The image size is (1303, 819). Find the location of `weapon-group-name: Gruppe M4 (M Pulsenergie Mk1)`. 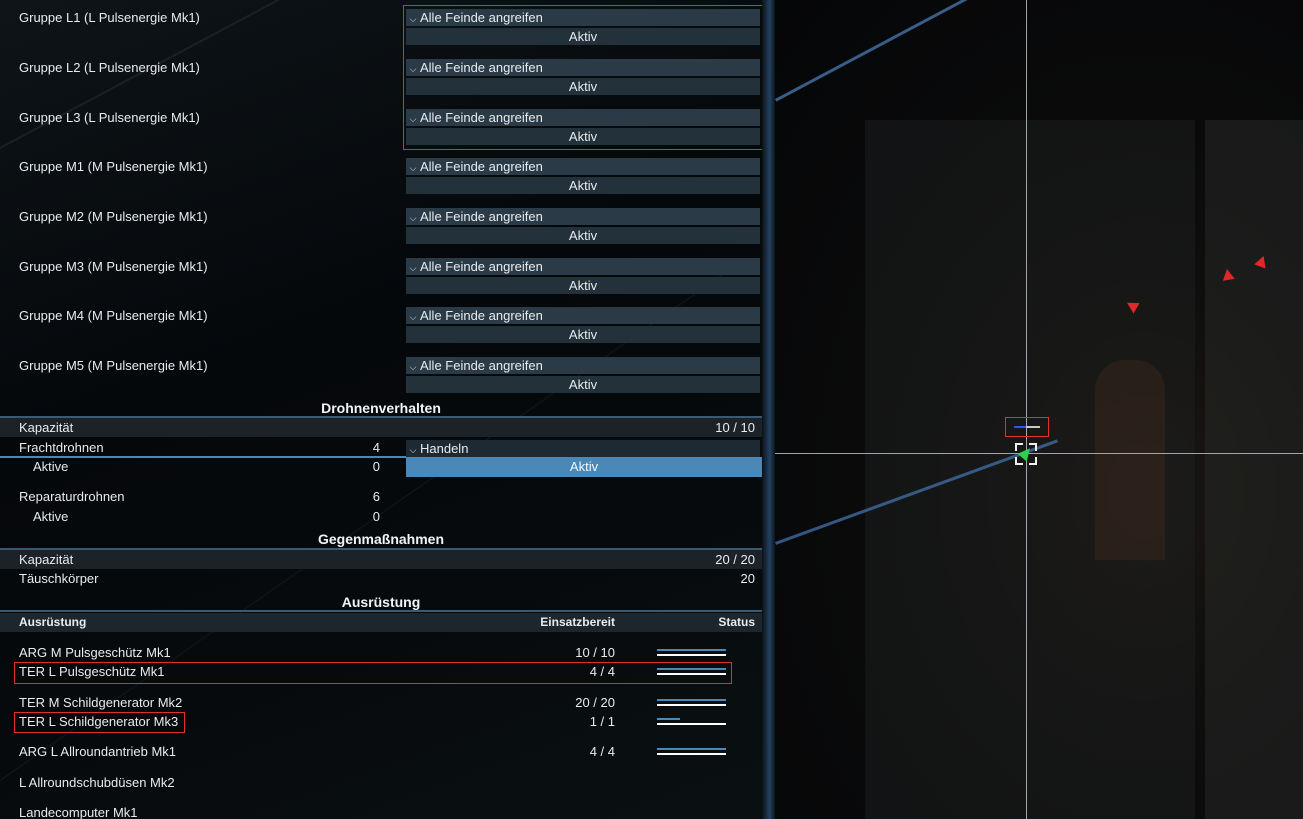

weapon-group-name: Gruppe M4 (M Pulsenergie Mk1) is located at coordinates (113, 315).